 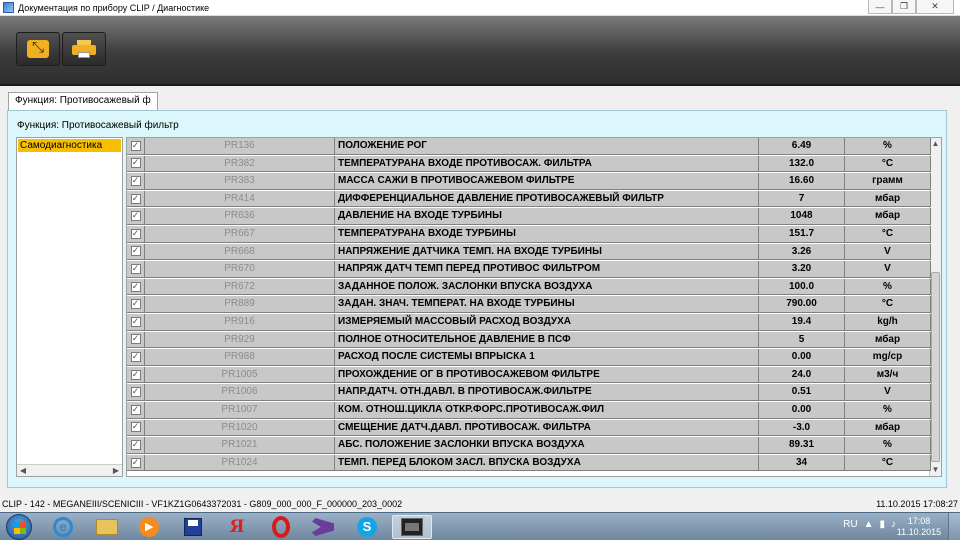 What do you see at coordinates (323, 527) in the screenshot?
I see `taskbar-visual-studio` at bounding box center [323, 527].